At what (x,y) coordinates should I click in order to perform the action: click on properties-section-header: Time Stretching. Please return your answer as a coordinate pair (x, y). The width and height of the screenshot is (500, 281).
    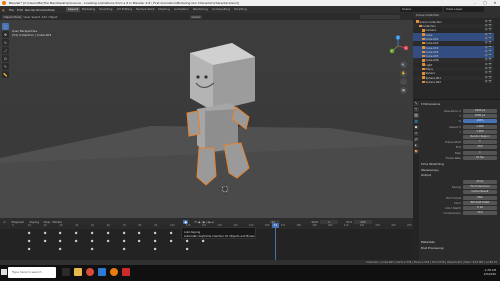
    Looking at the image, I should click on (432, 164).